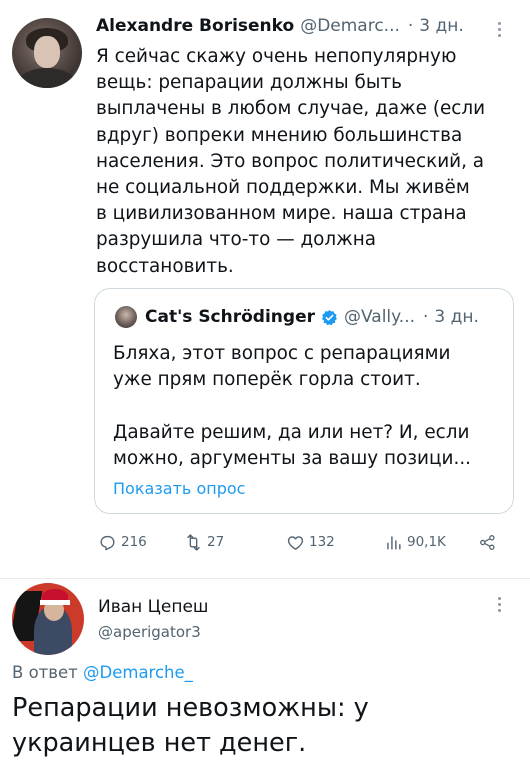 Image resolution: width=530 pixels, height=767 pixels. What do you see at coordinates (48, 619) in the screenshot?
I see `reply-author-avatar` at bounding box center [48, 619].